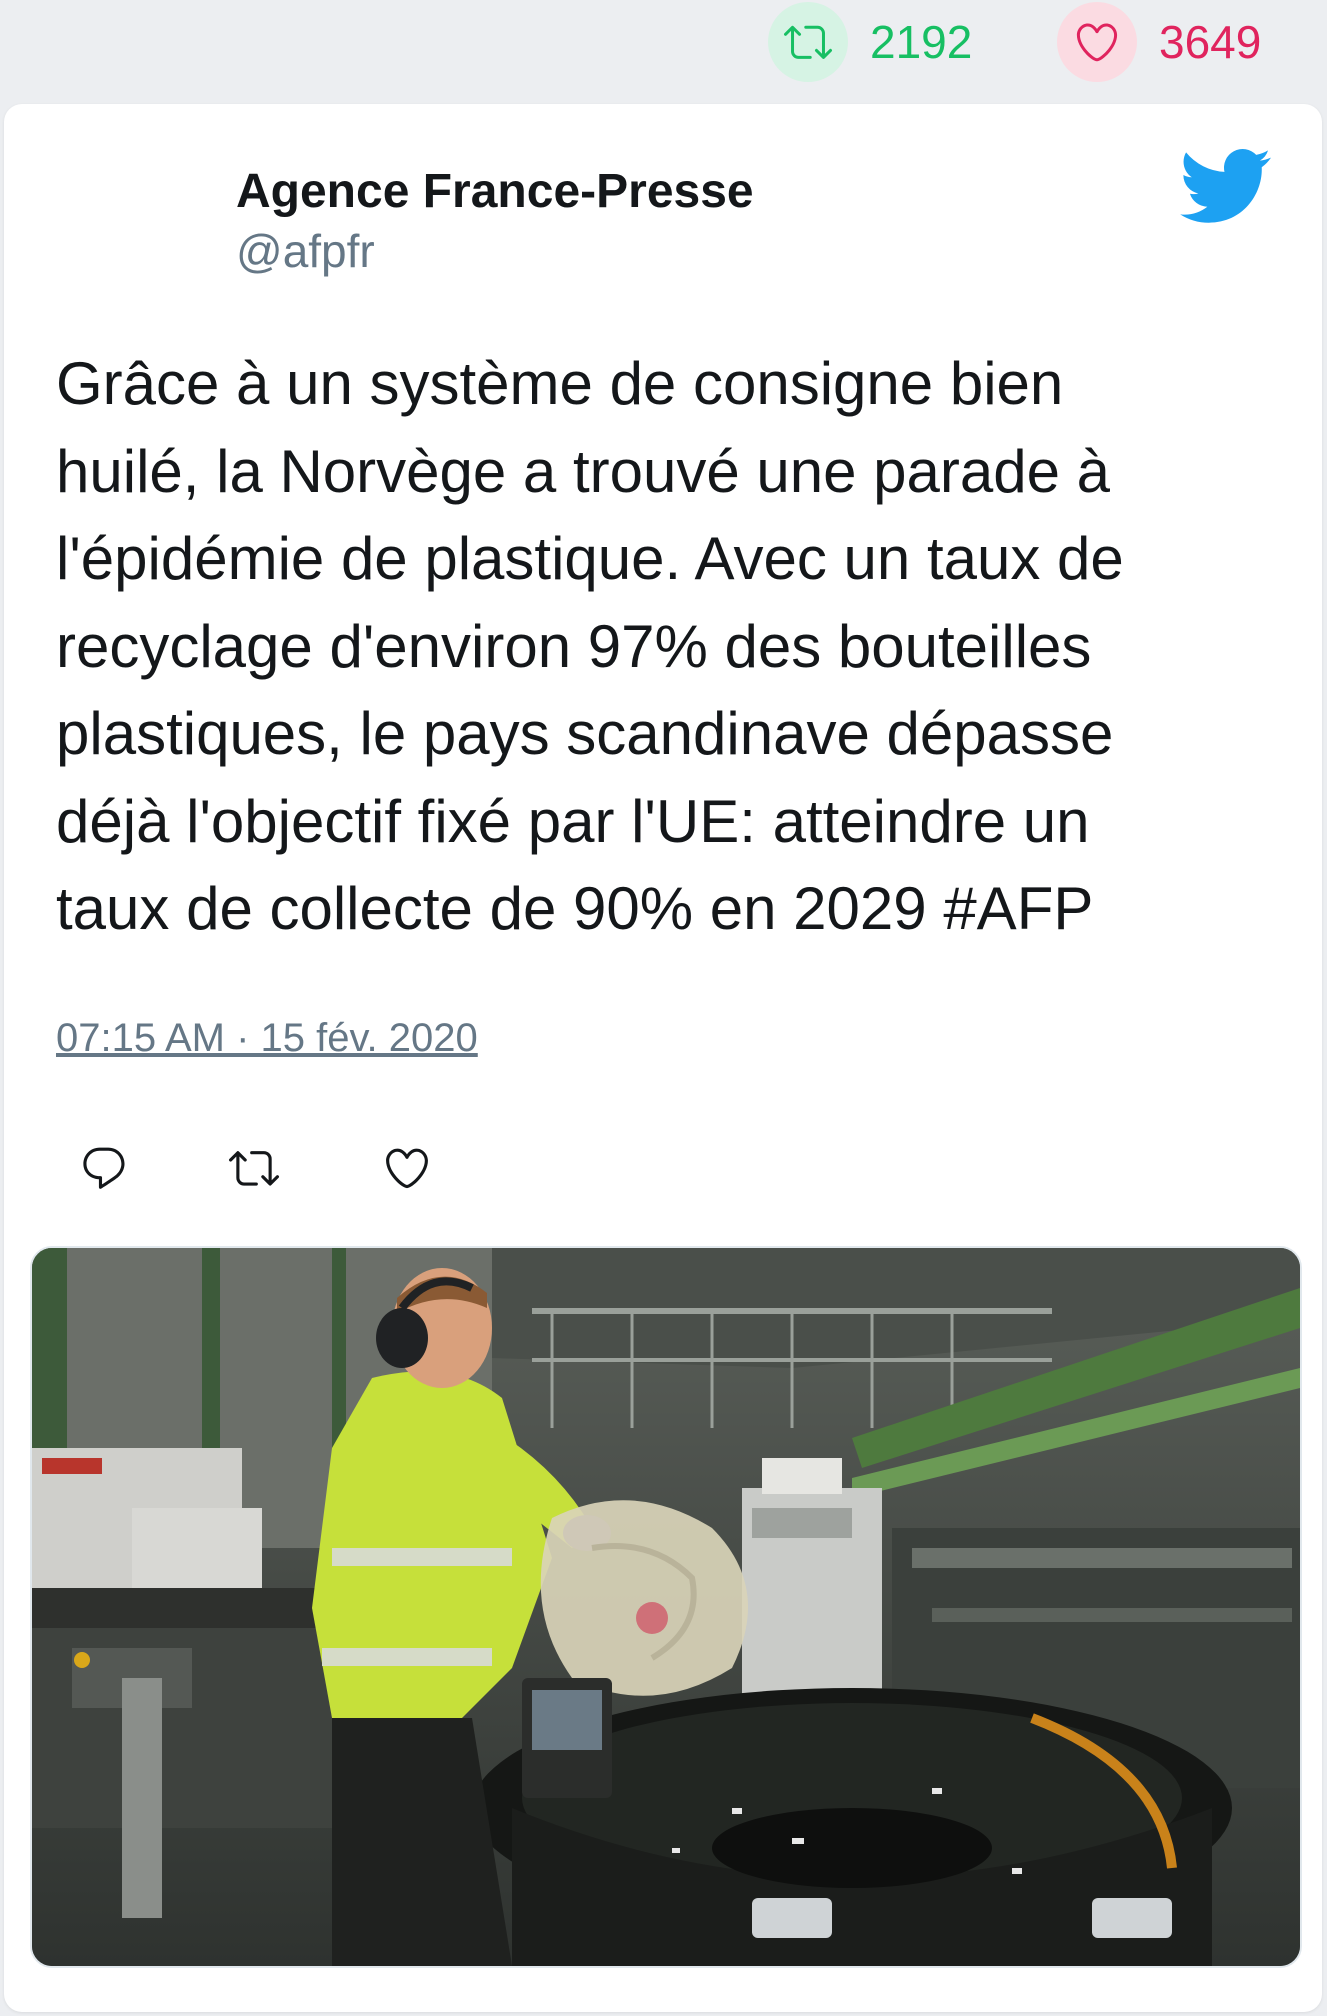 The height and width of the screenshot is (2016, 1327). What do you see at coordinates (1210, 42) in the screenshot?
I see `like-count: 3649` at bounding box center [1210, 42].